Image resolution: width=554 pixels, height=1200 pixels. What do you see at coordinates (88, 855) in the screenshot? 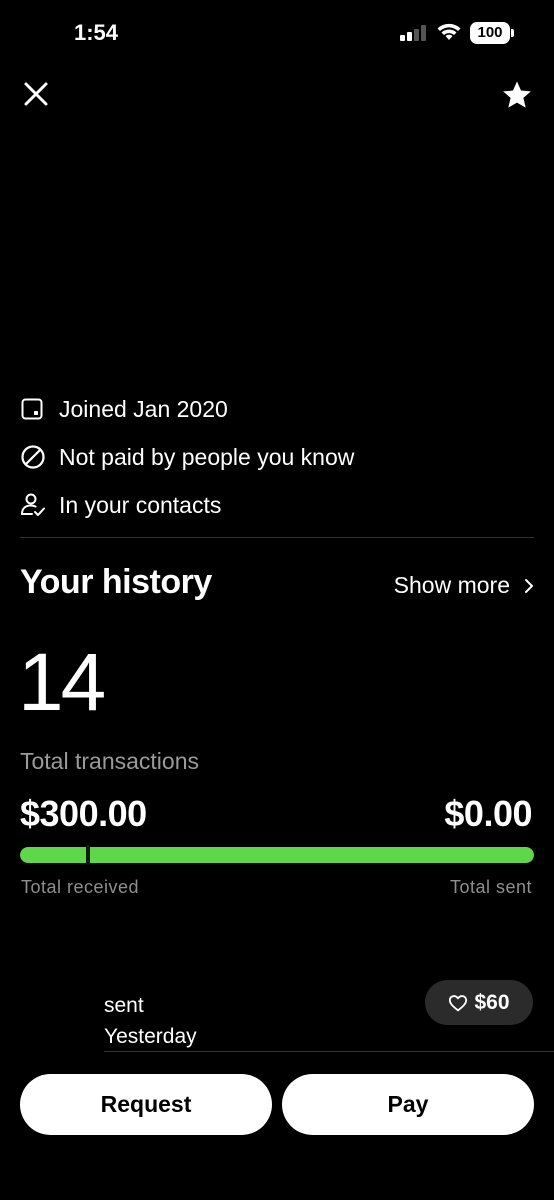
I see `bar-marker` at bounding box center [88, 855].